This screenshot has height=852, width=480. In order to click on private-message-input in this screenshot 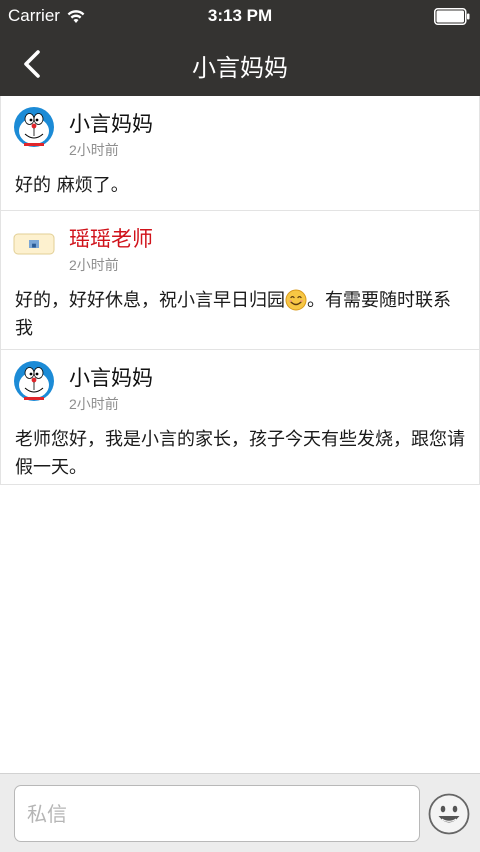, I will do `click(217, 813)`.